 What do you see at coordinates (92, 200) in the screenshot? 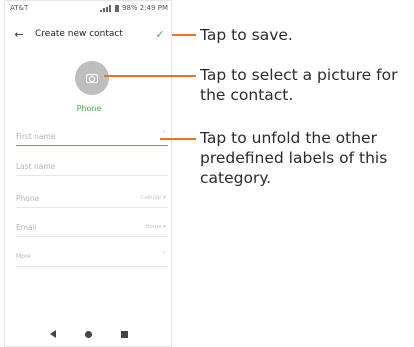
I see `phone-field: Phone Cellular ▾` at bounding box center [92, 200].